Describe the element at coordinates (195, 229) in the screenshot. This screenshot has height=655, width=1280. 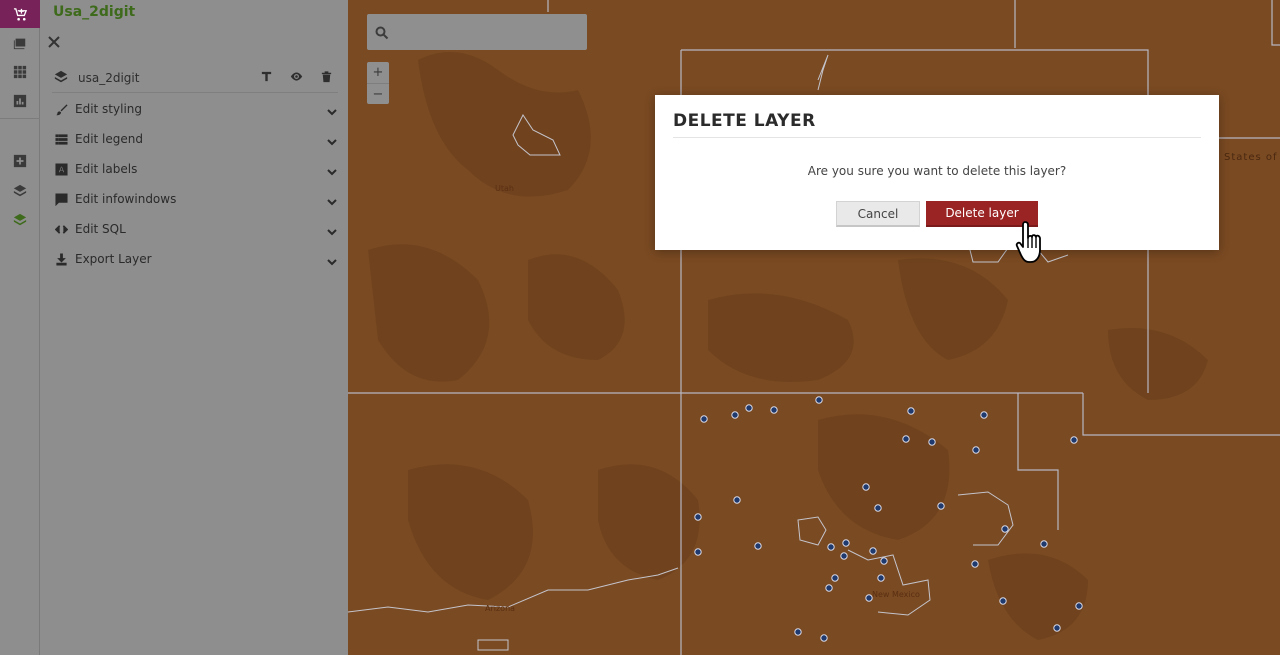
I see `menu-edit-sql: Edit SQL` at that location.